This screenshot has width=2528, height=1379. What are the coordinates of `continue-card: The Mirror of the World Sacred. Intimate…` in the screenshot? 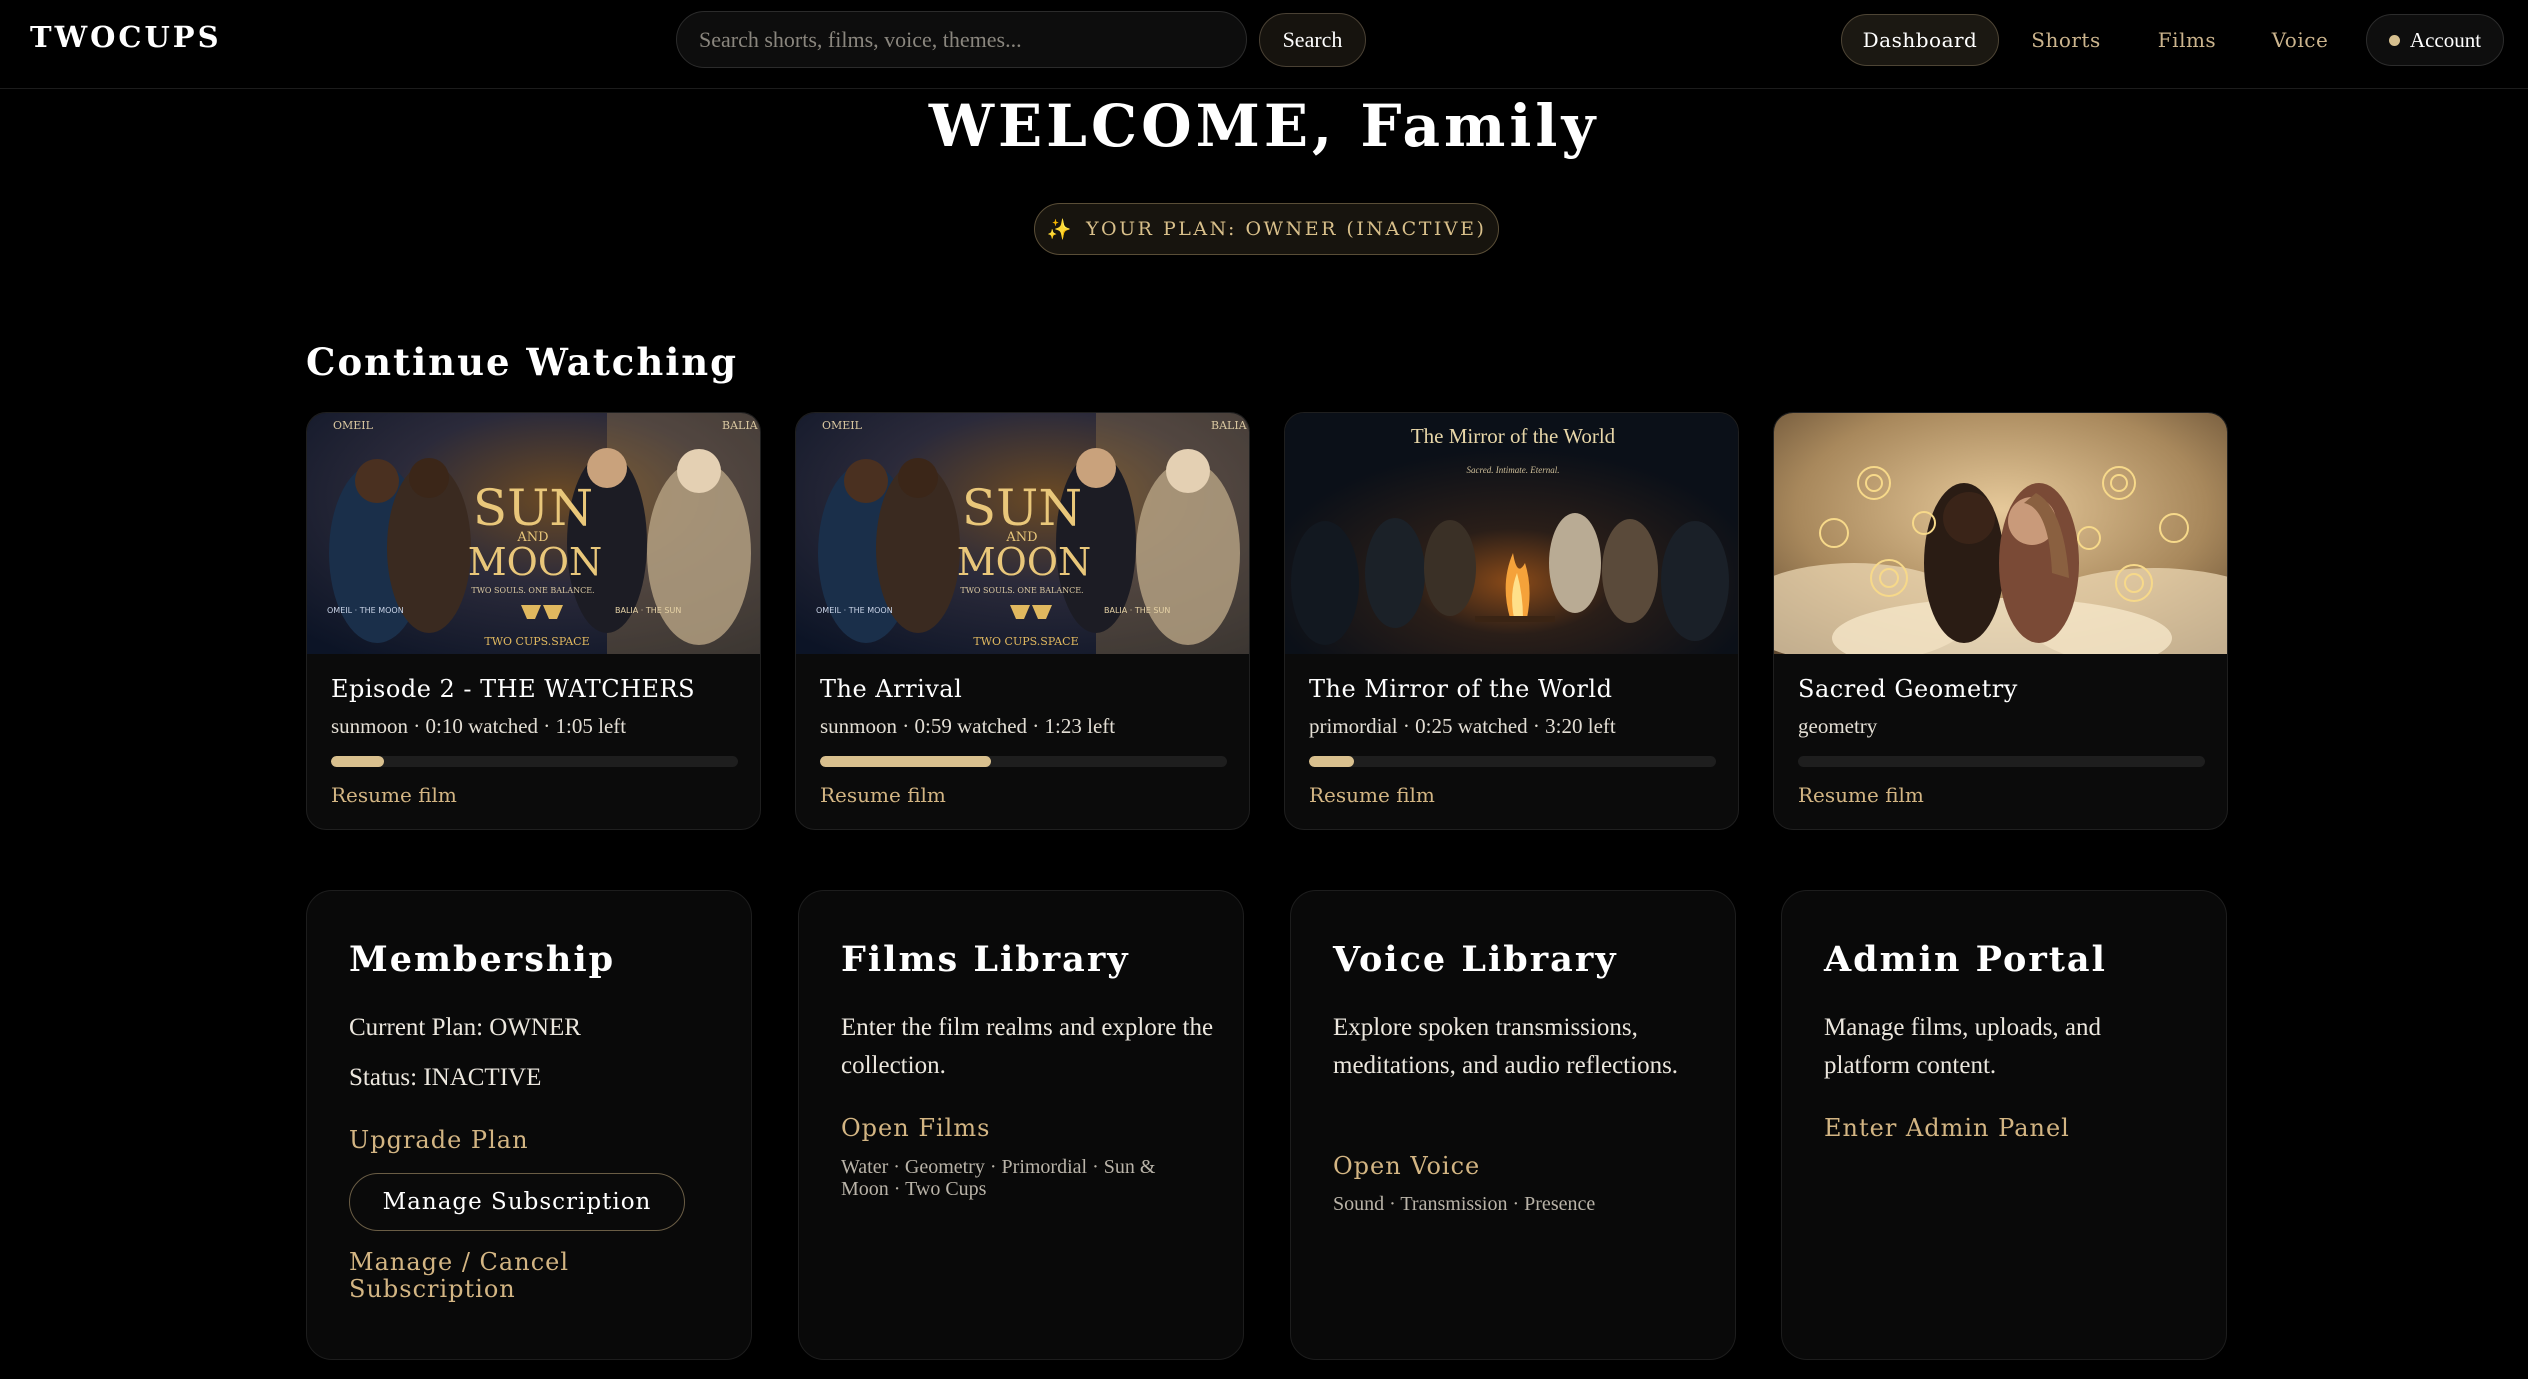 It's located at (1511, 621).